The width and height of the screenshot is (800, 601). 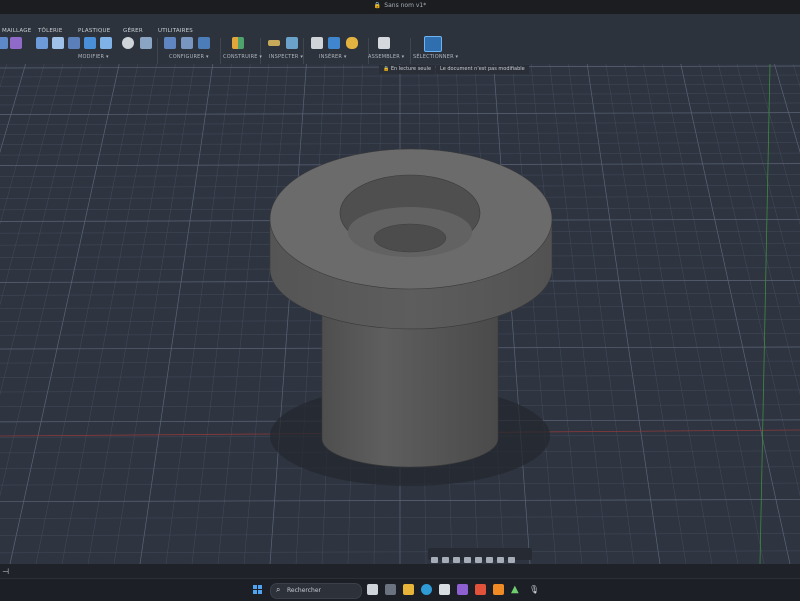 What do you see at coordinates (292, 43) in the screenshot?
I see `inspect-section-icon` at bounding box center [292, 43].